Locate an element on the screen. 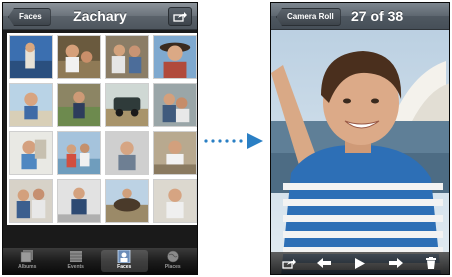 The height and width of the screenshot is (277, 452). navigation-bar: Faces Zachary is located at coordinates (100, 16).